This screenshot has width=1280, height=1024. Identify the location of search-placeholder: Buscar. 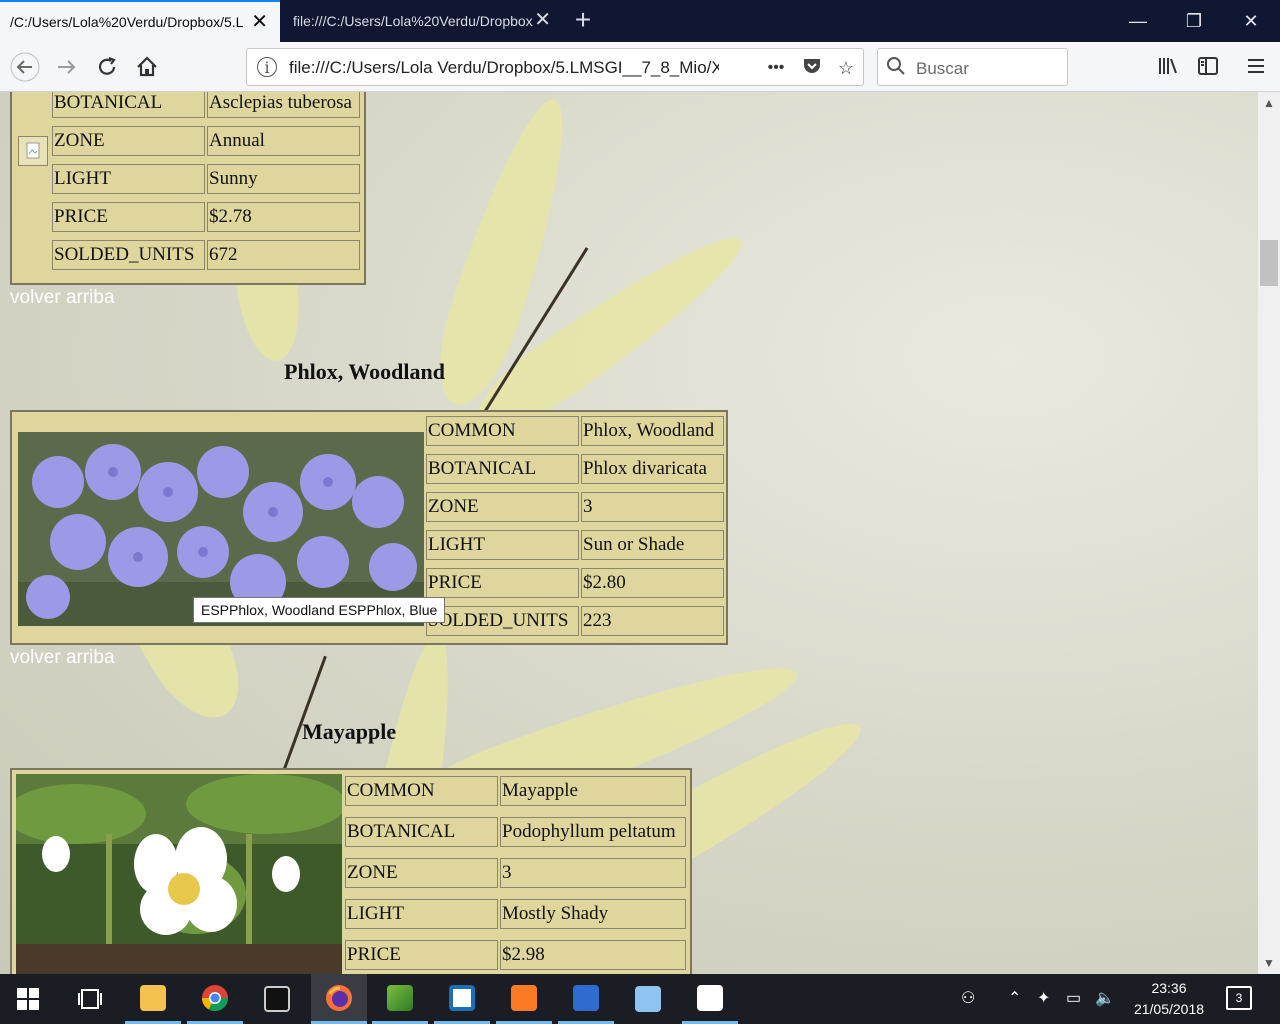
(942, 68).